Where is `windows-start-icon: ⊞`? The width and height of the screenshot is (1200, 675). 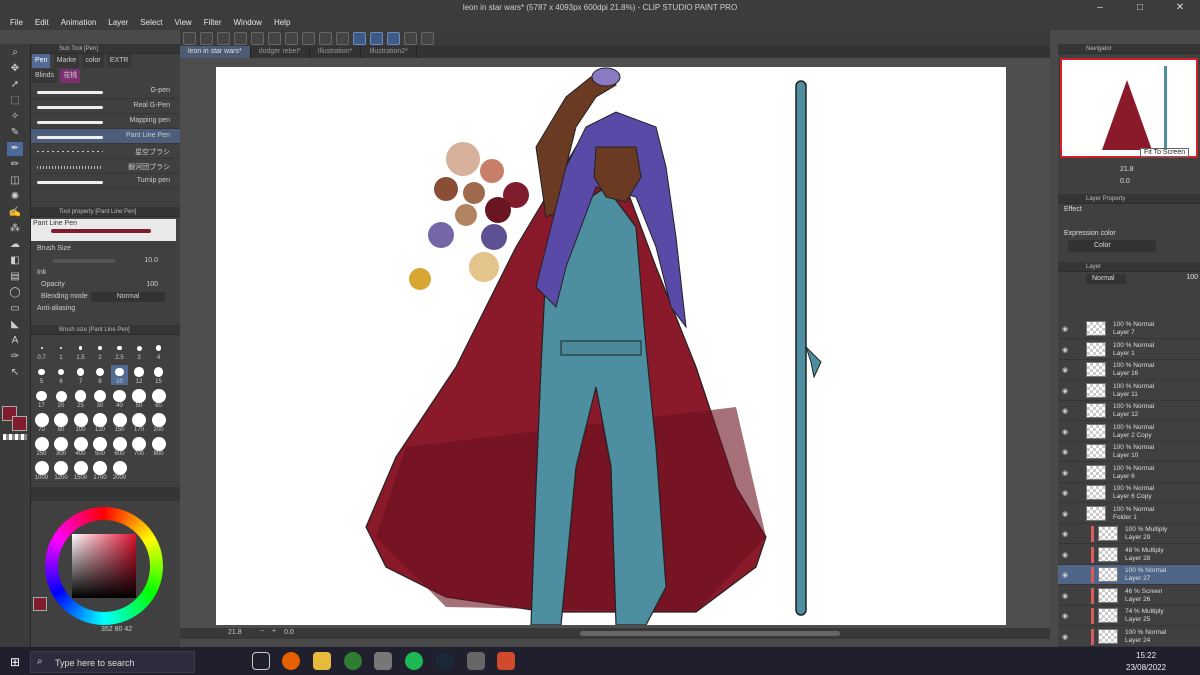
windows-start-icon: ⊞ is located at coordinates (15, 662).